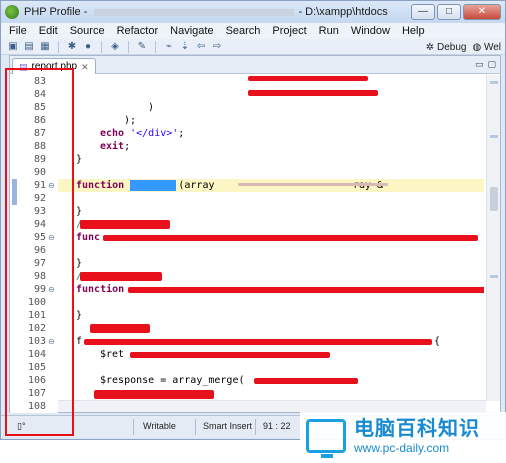 This screenshot has width=506, height=463. Describe the element at coordinates (201, 47) in the screenshot. I see `back-icon: ⇦` at that location.